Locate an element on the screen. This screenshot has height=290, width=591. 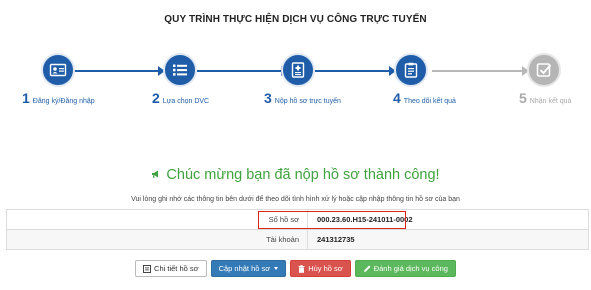
list-icon is located at coordinates (180, 70).